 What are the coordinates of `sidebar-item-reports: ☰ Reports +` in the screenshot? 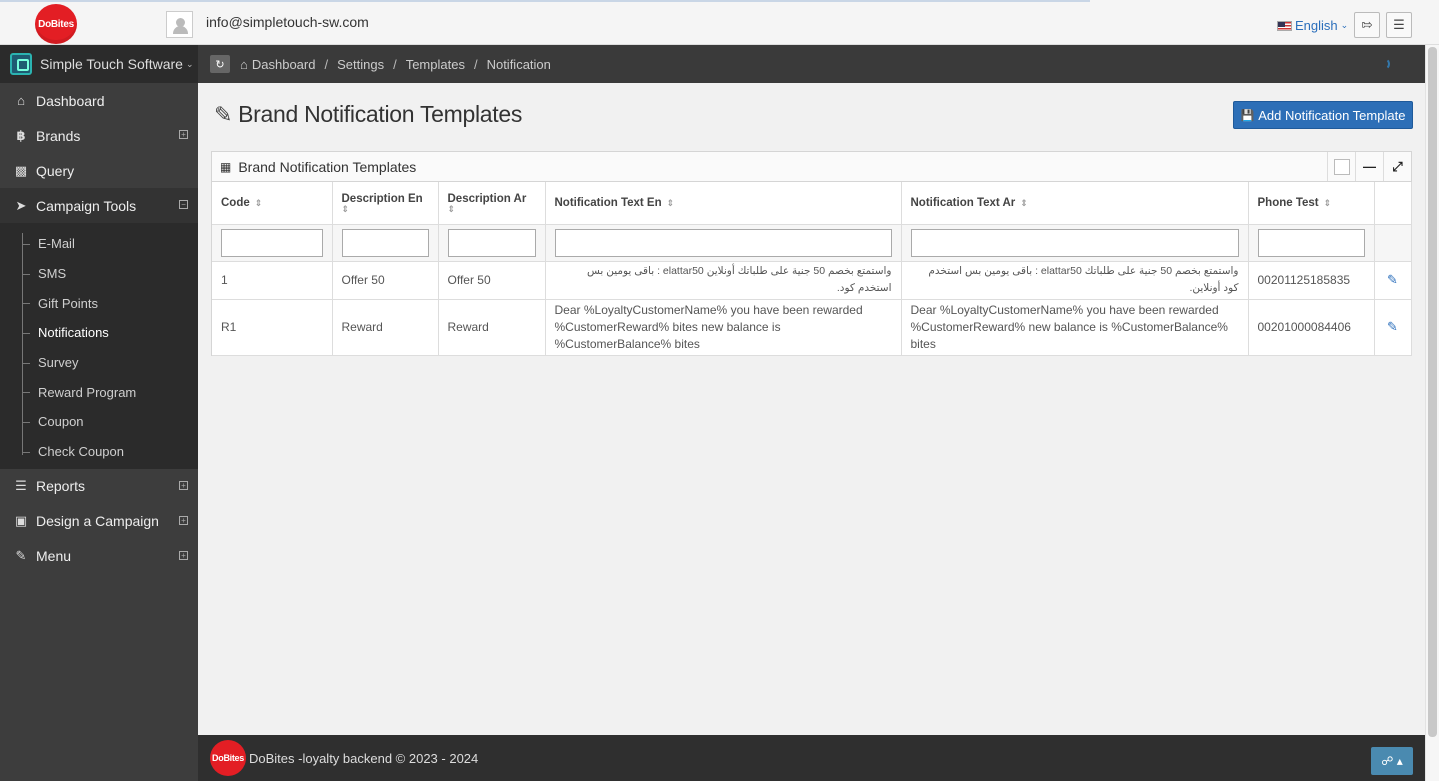 It's located at (99, 486).